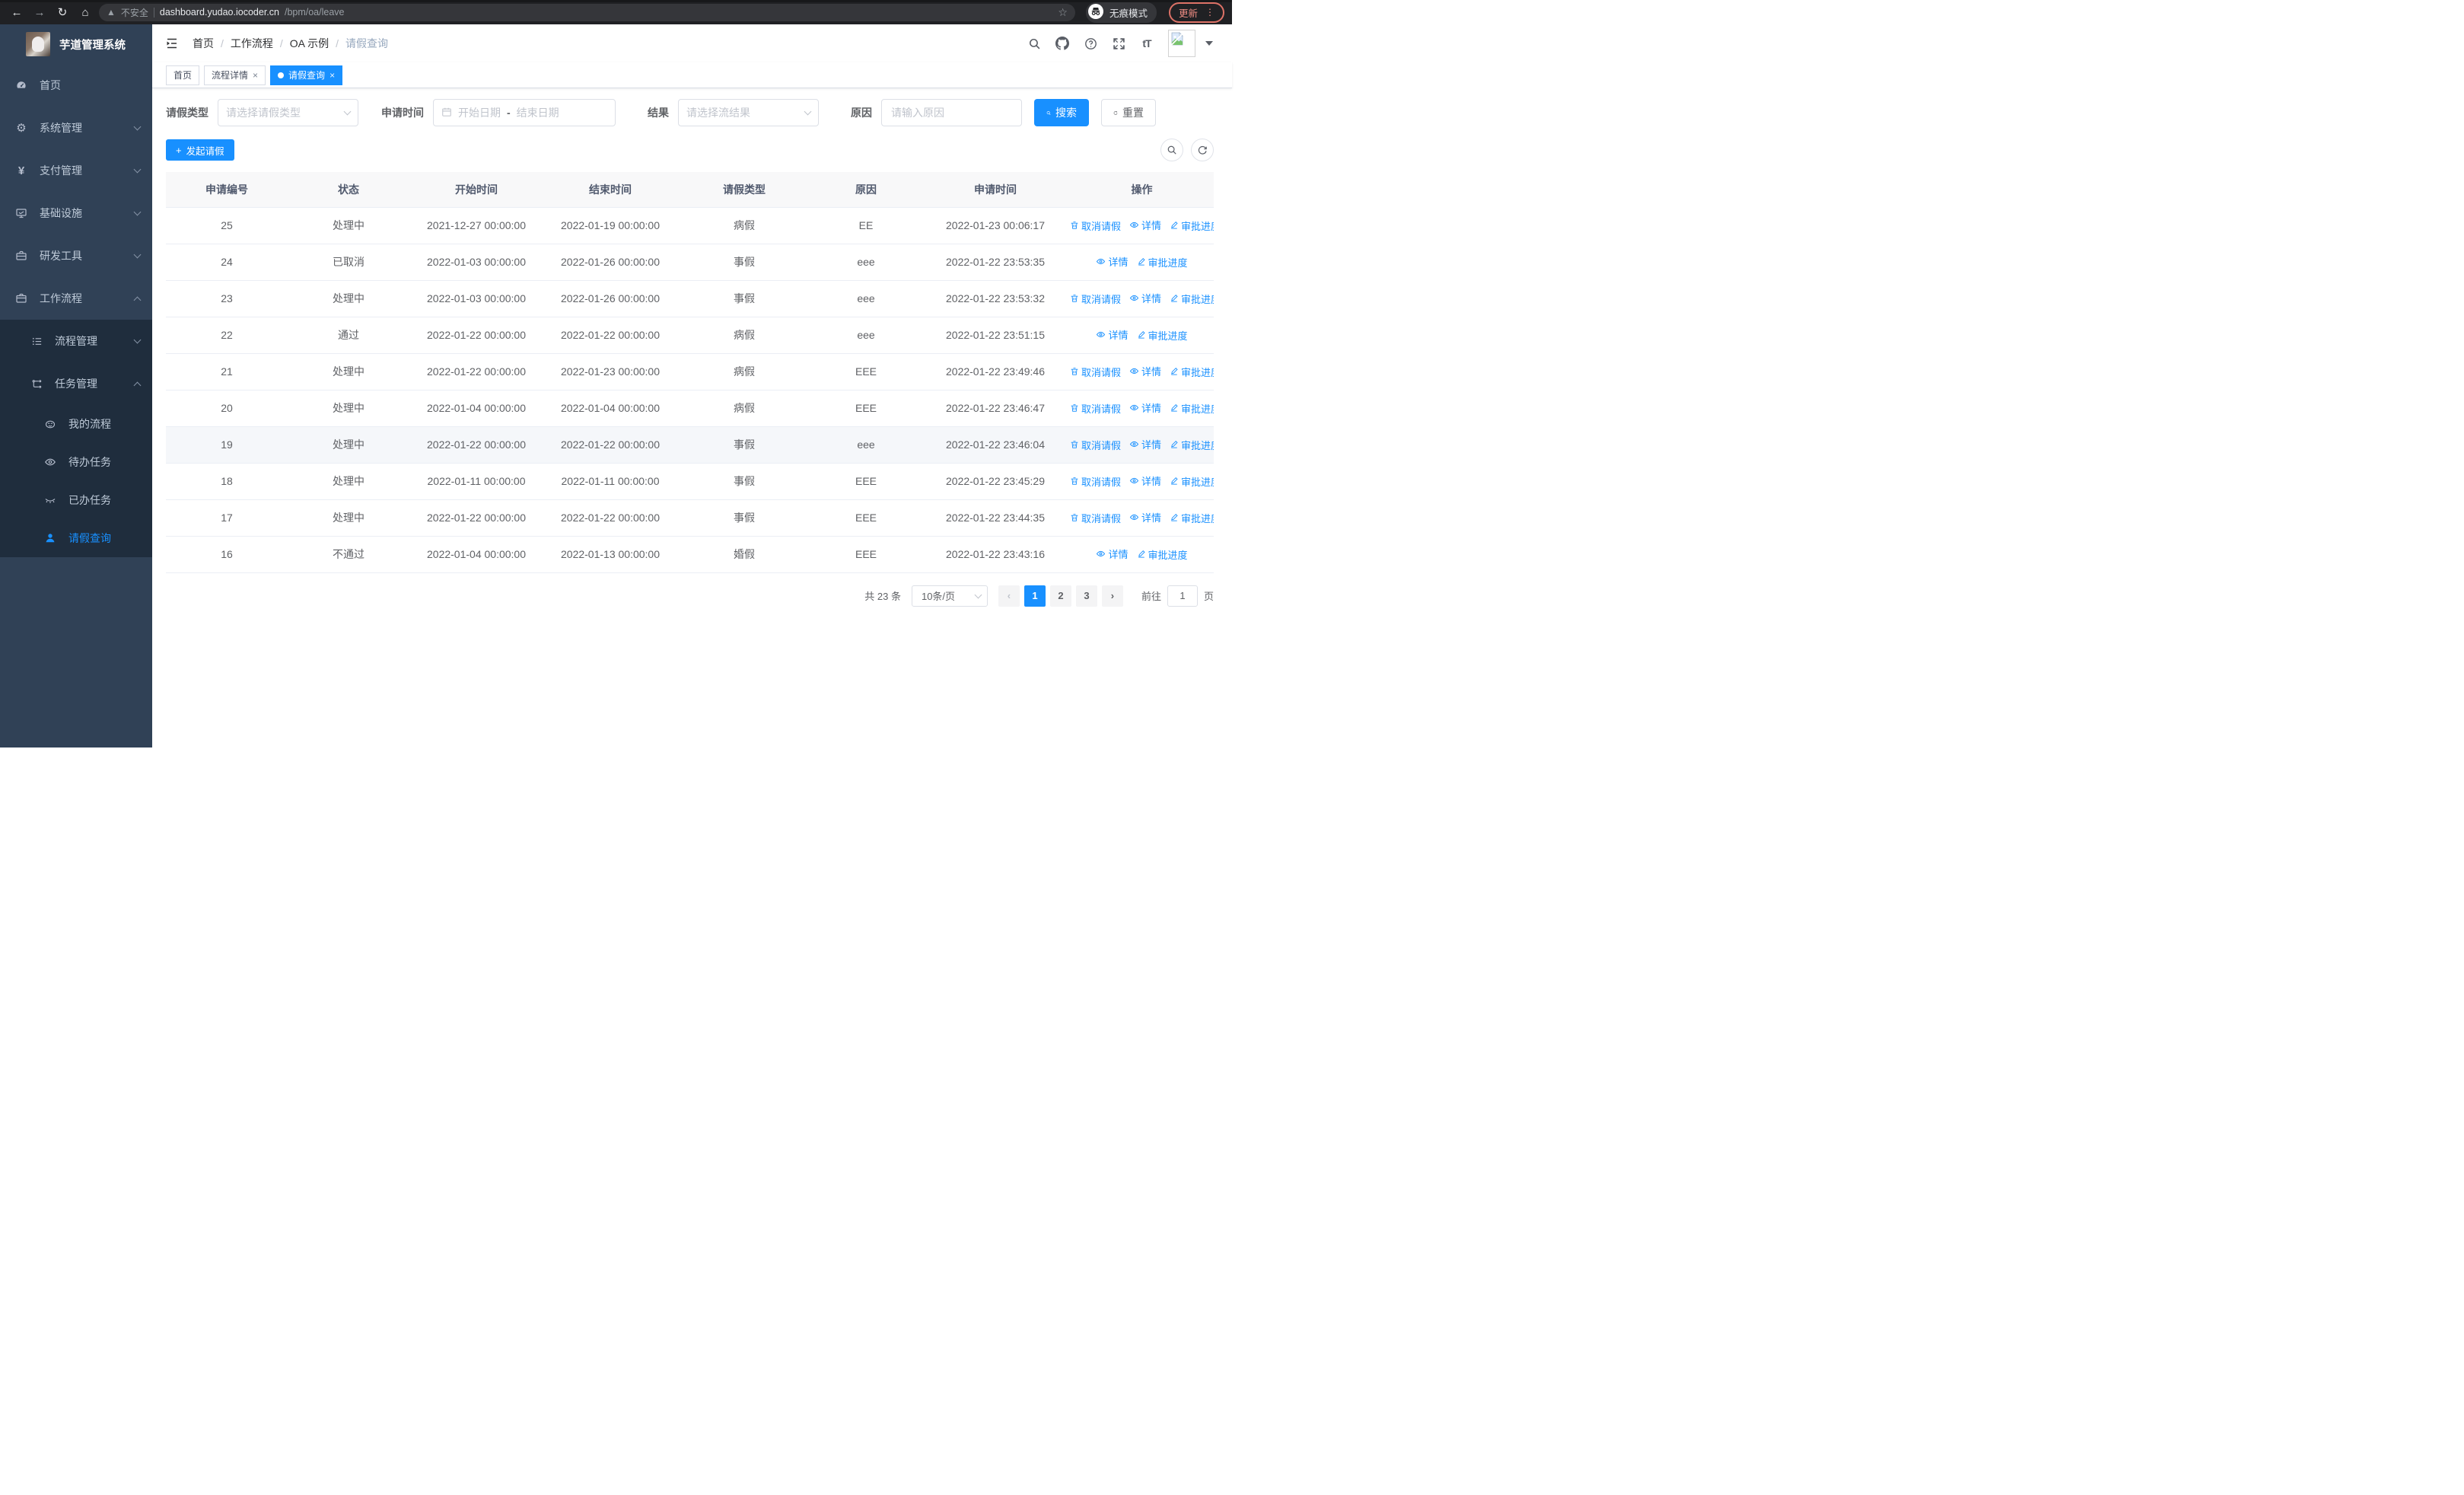  What do you see at coordinates (288, 113) in the screenshot?
I see `leave-type-select: 请选择请假类型` at bounding box center [288, 113].